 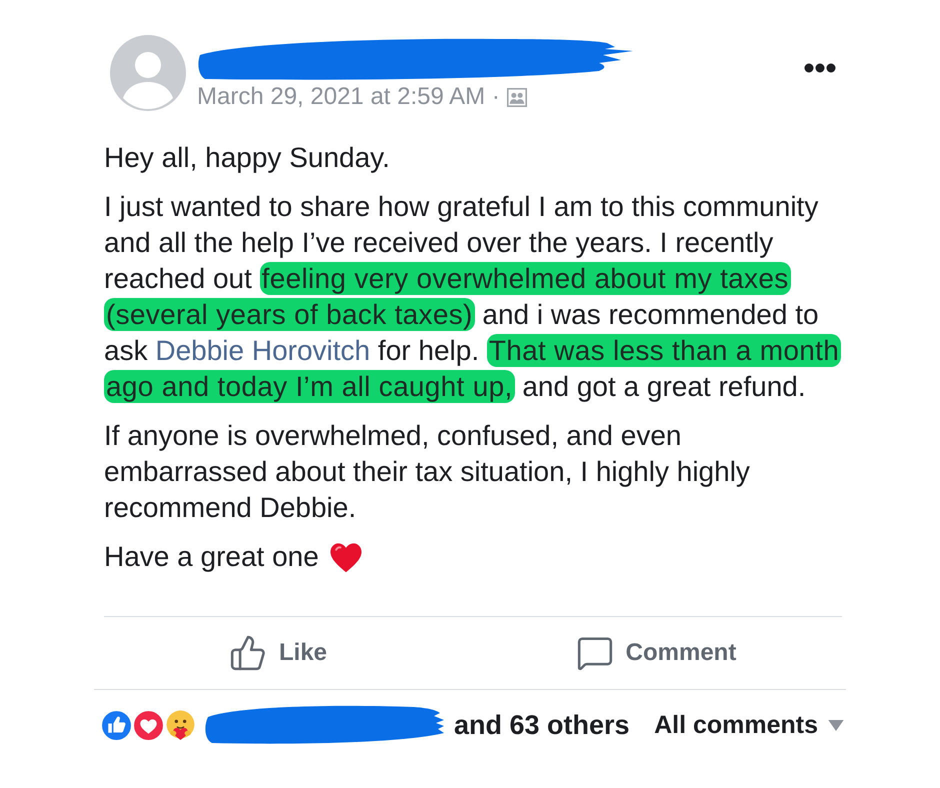 What do you see at coordinates (247, 653) in the screenshot?
I see `thumbs-up-icon` at bounding box center [247, 653].